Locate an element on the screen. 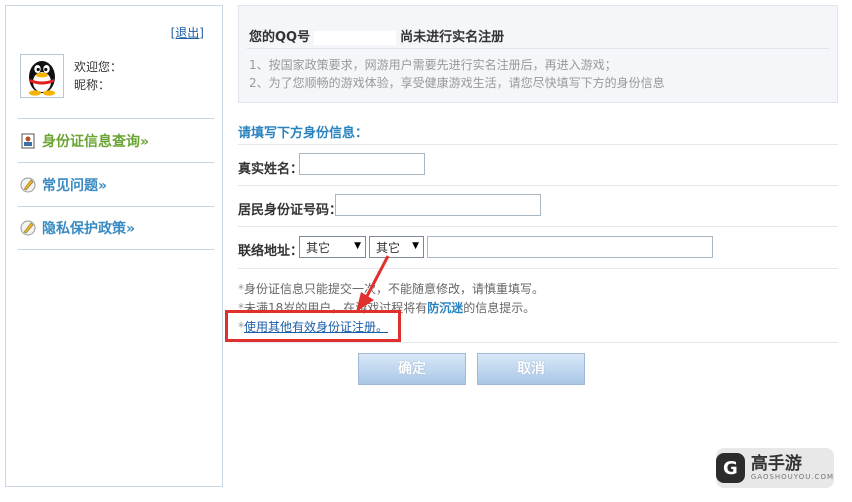 The width and height of the screenshot is (852, 502). sidebar-item-faq: 常见问题» is located at coordinates (116, 184).